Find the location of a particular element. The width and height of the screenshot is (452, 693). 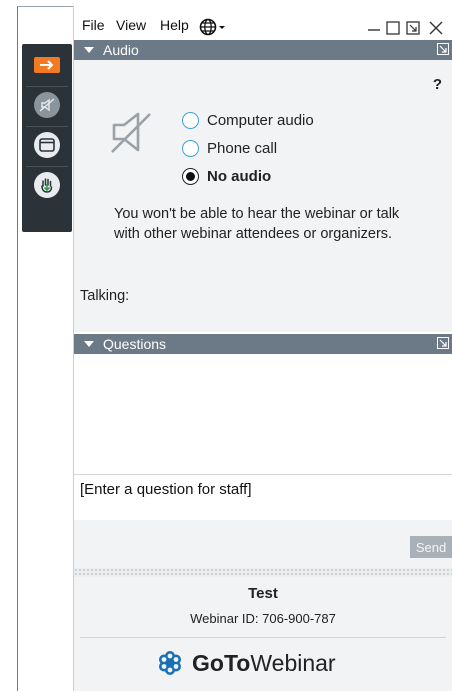

brand-webinar: Webinar is located at coordinates (293, 662).